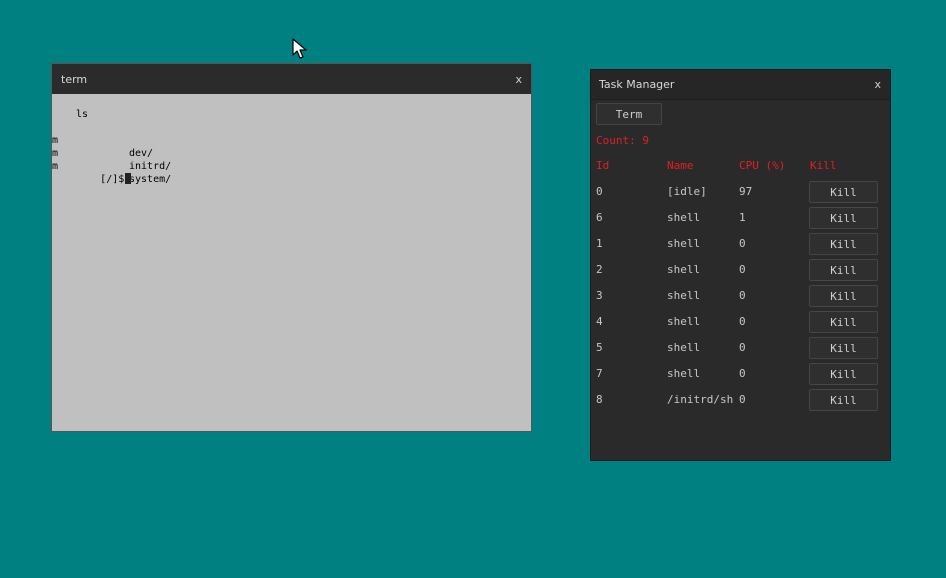  Describe the element at coordinates (603, 165) in the screenshot. I see `column-header-id: Id` at that location.